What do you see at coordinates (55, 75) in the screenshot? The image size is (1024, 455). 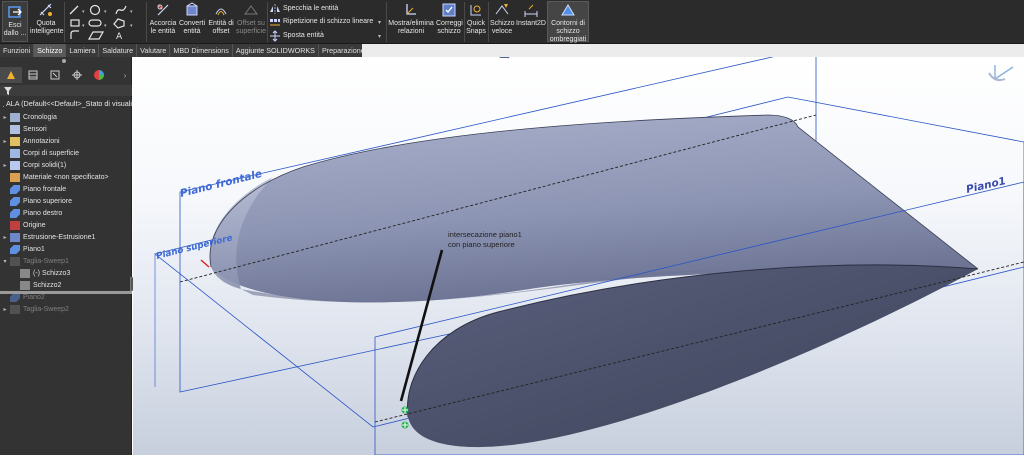 I see `tab-configuration-manager` at bounding box center [55, 75].